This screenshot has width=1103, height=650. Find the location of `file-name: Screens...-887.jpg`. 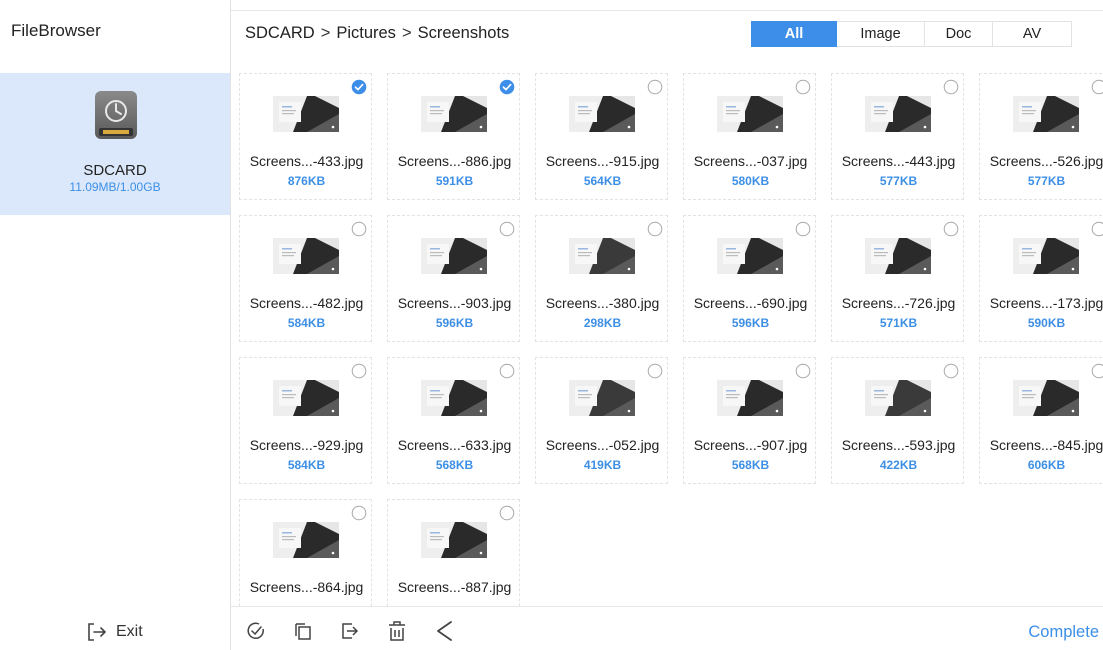

file-name: Screens...-887.jpg is located at coordinates (454, 587).